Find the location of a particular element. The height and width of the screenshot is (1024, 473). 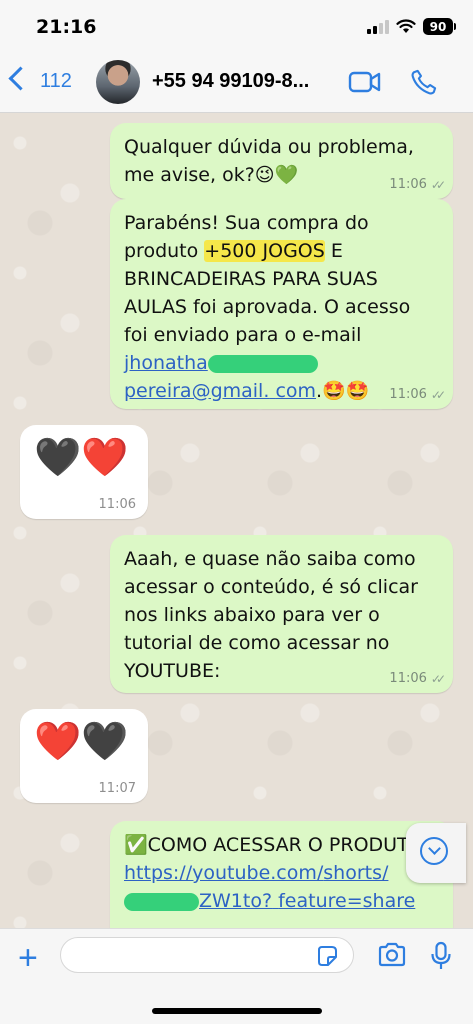

chevron-down-icon is located at coordinates (434, 851).